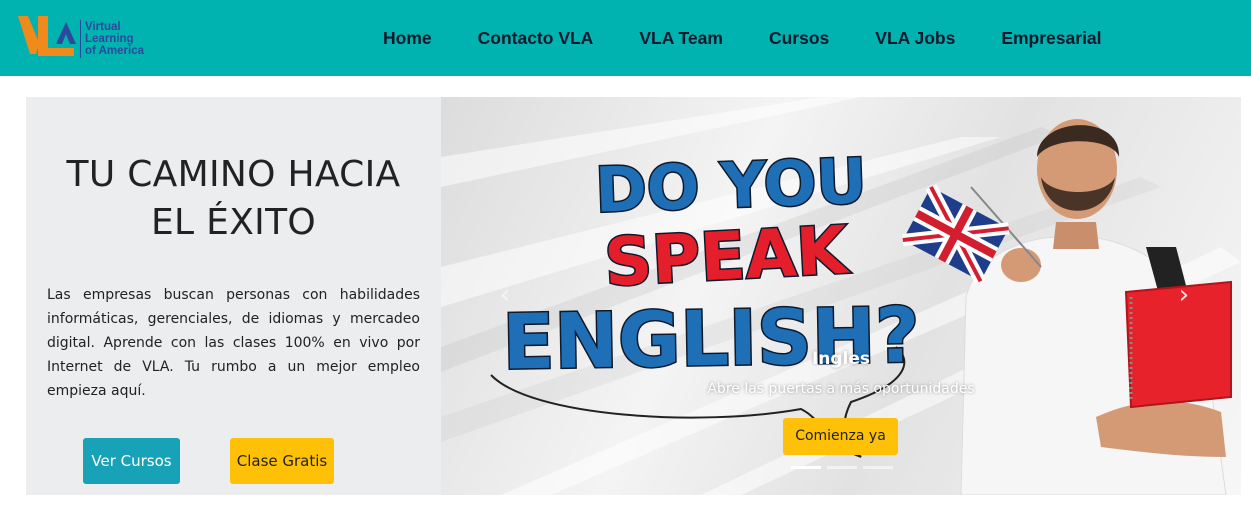 The height and width of the screenshot is (508, 1251). Describe the element at coordinates (1184, 295) in the screenshot. I see `chevron-right-icon: ›` at that location.